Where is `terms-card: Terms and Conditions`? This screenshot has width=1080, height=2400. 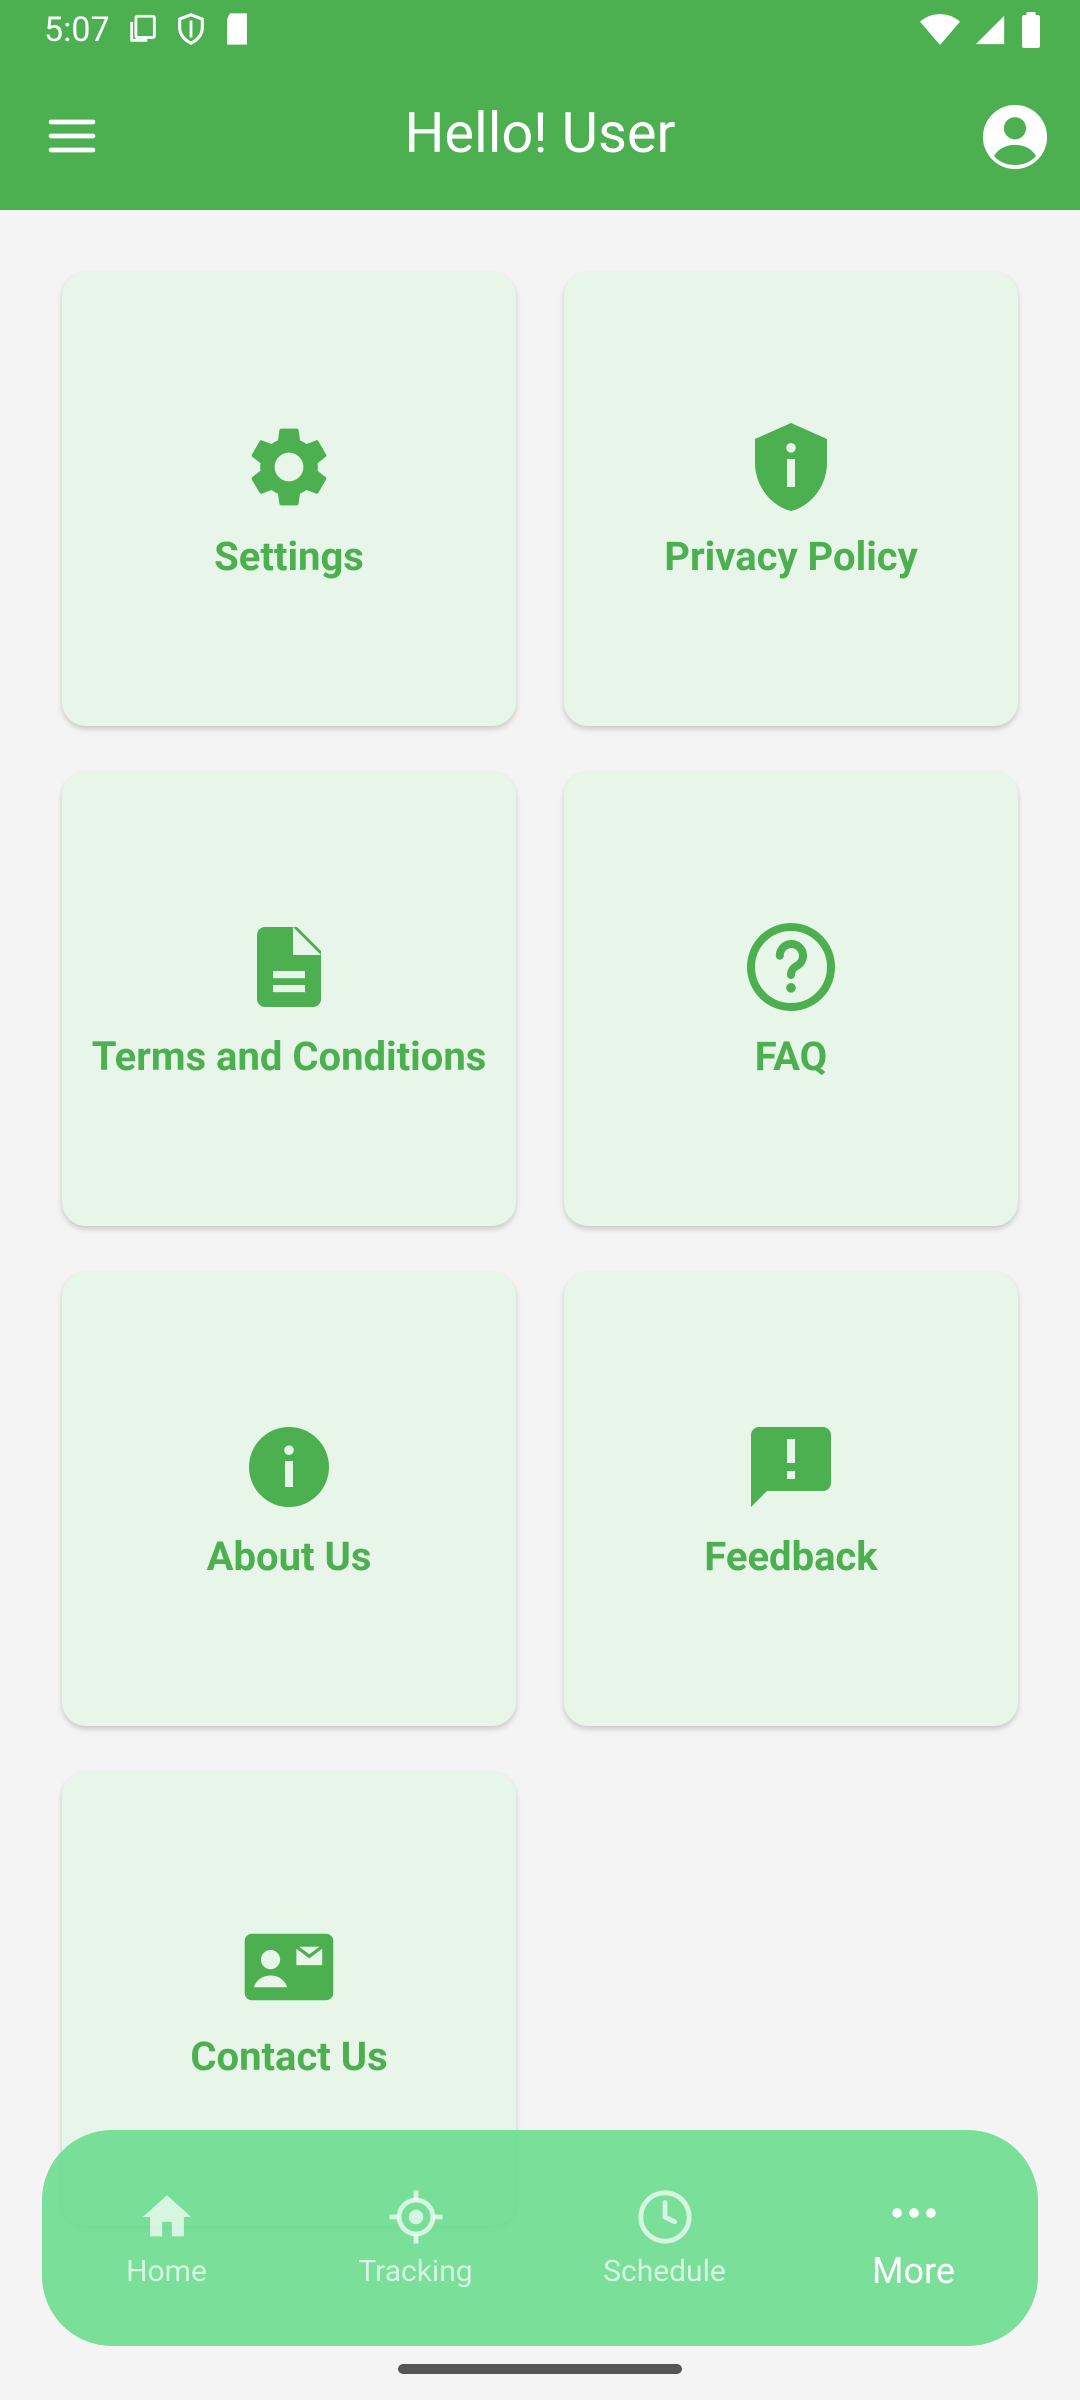 terms-card: Terms and Conditions is located at coordinates (289, 999).